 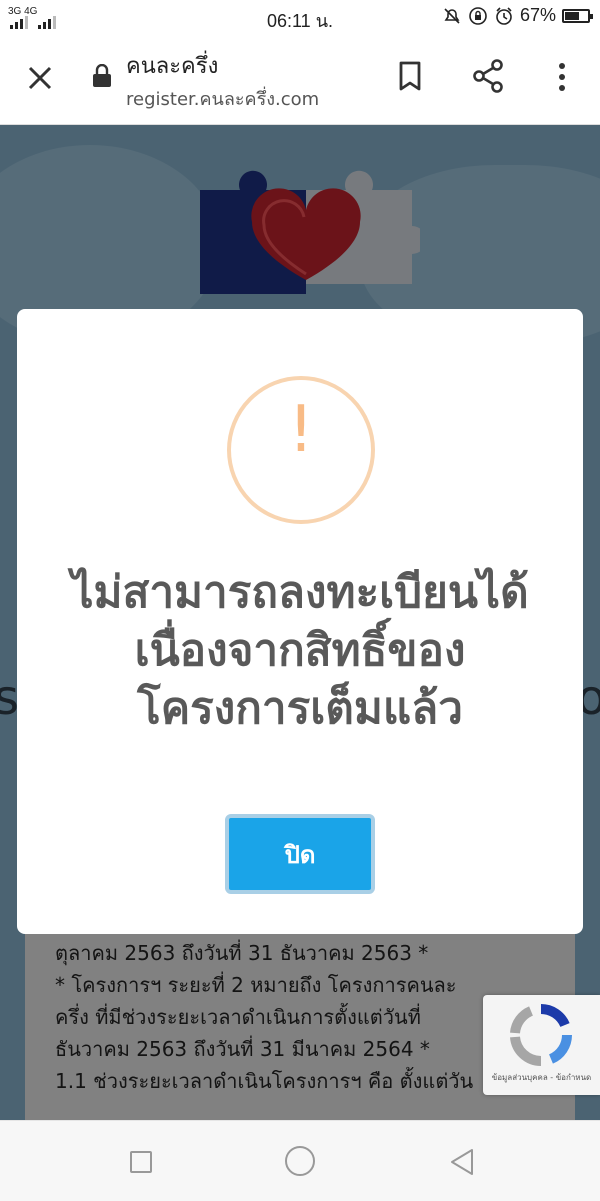 What do you see at coordinates (452, 15) in the screenshot?
I see `mute-icon` at bounding box center [452, 15].